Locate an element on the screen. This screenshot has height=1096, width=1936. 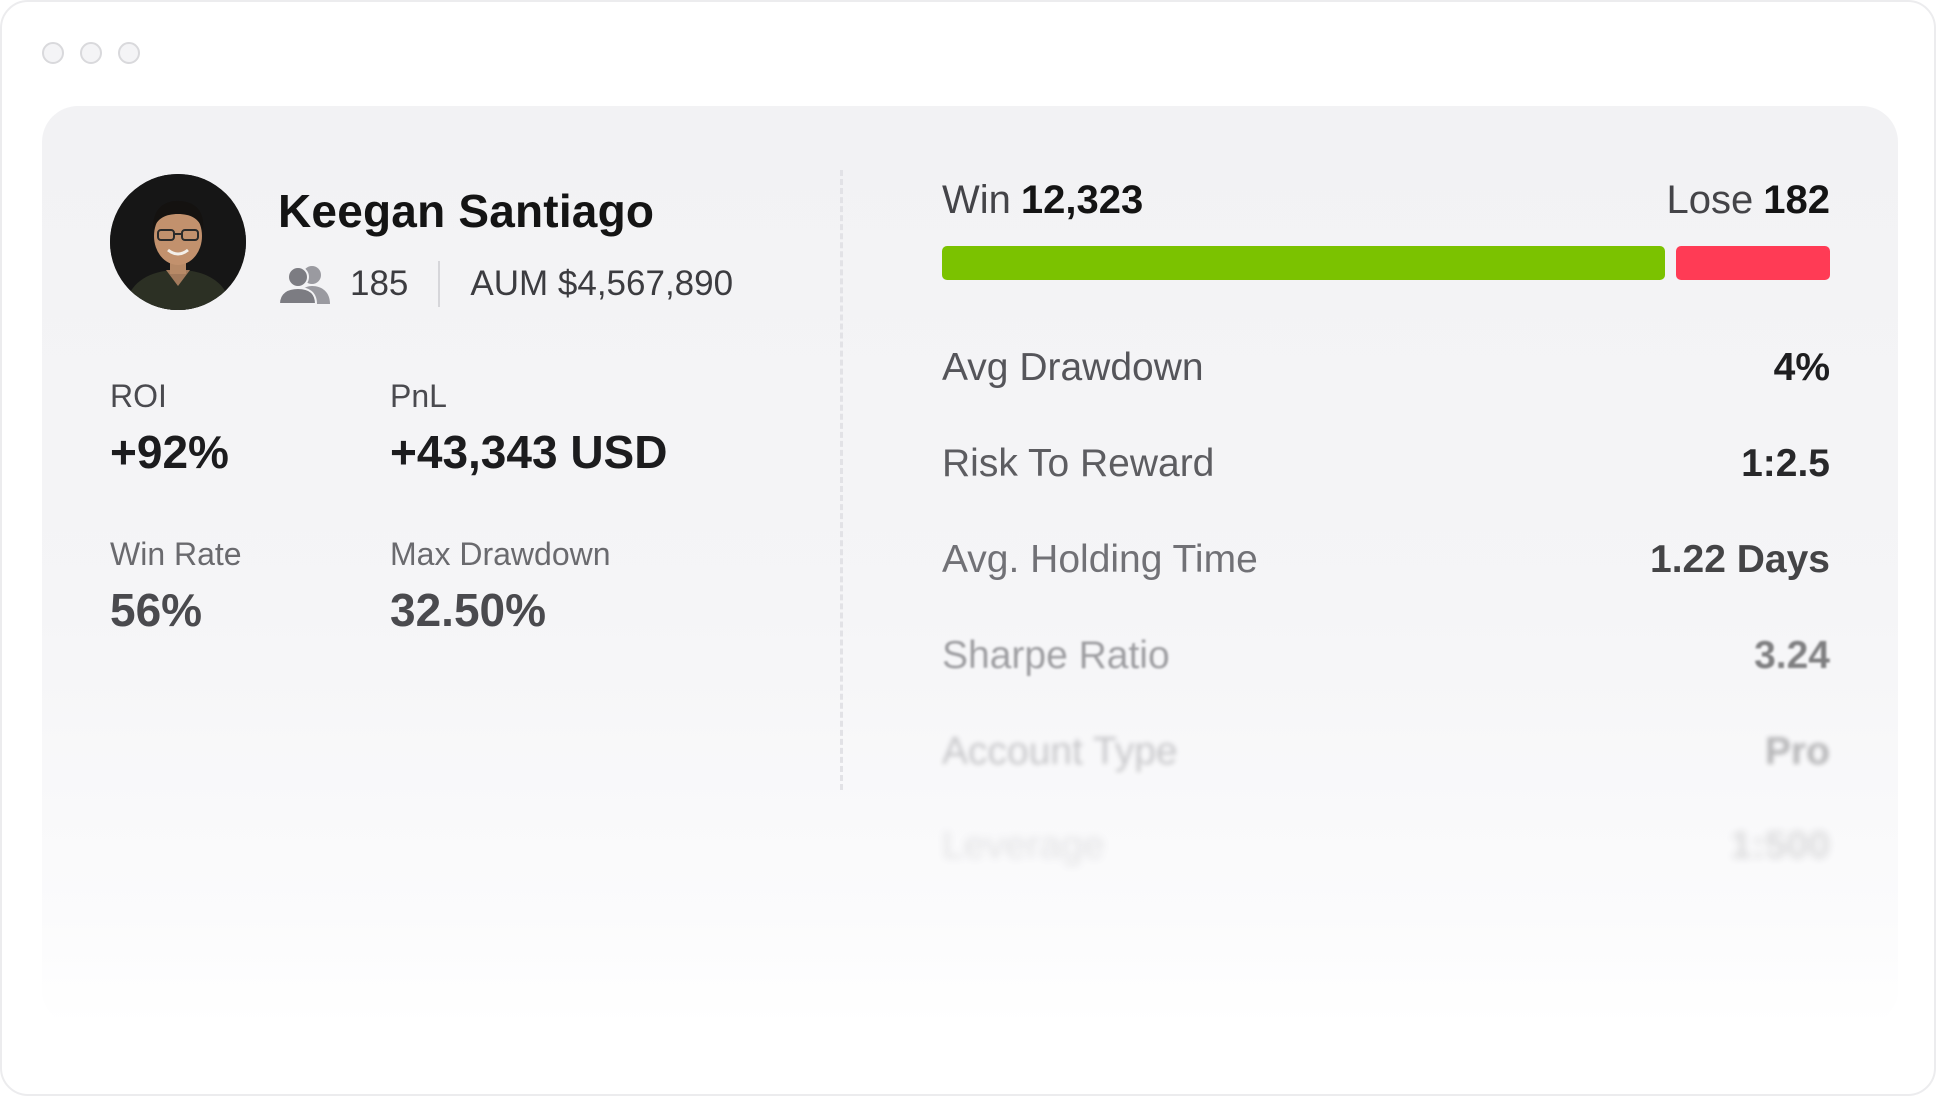
stat-label: Win Rate is located at coordinates (176, 554).